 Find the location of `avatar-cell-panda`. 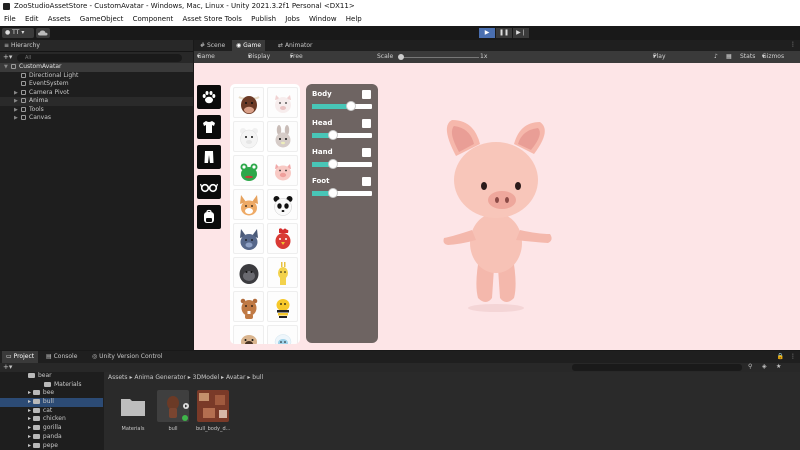

avatar-cell-panda is located at coordinates (282, 204).